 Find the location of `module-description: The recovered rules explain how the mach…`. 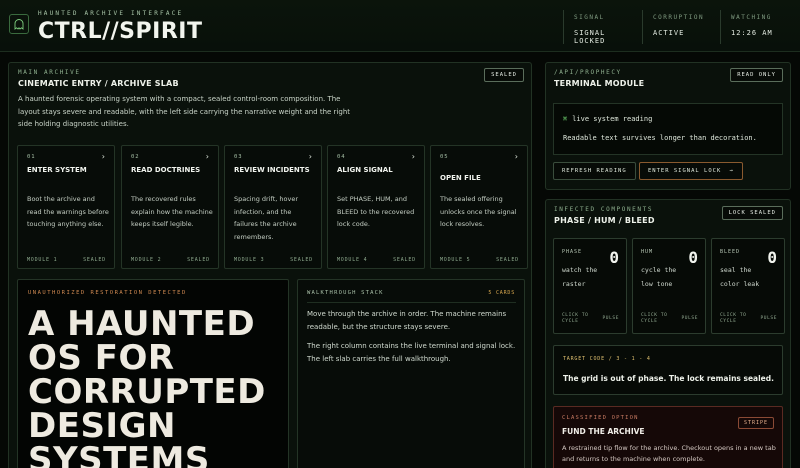

module-description: The recovered rules explain how the mach… is located at coordinates (172, 211).